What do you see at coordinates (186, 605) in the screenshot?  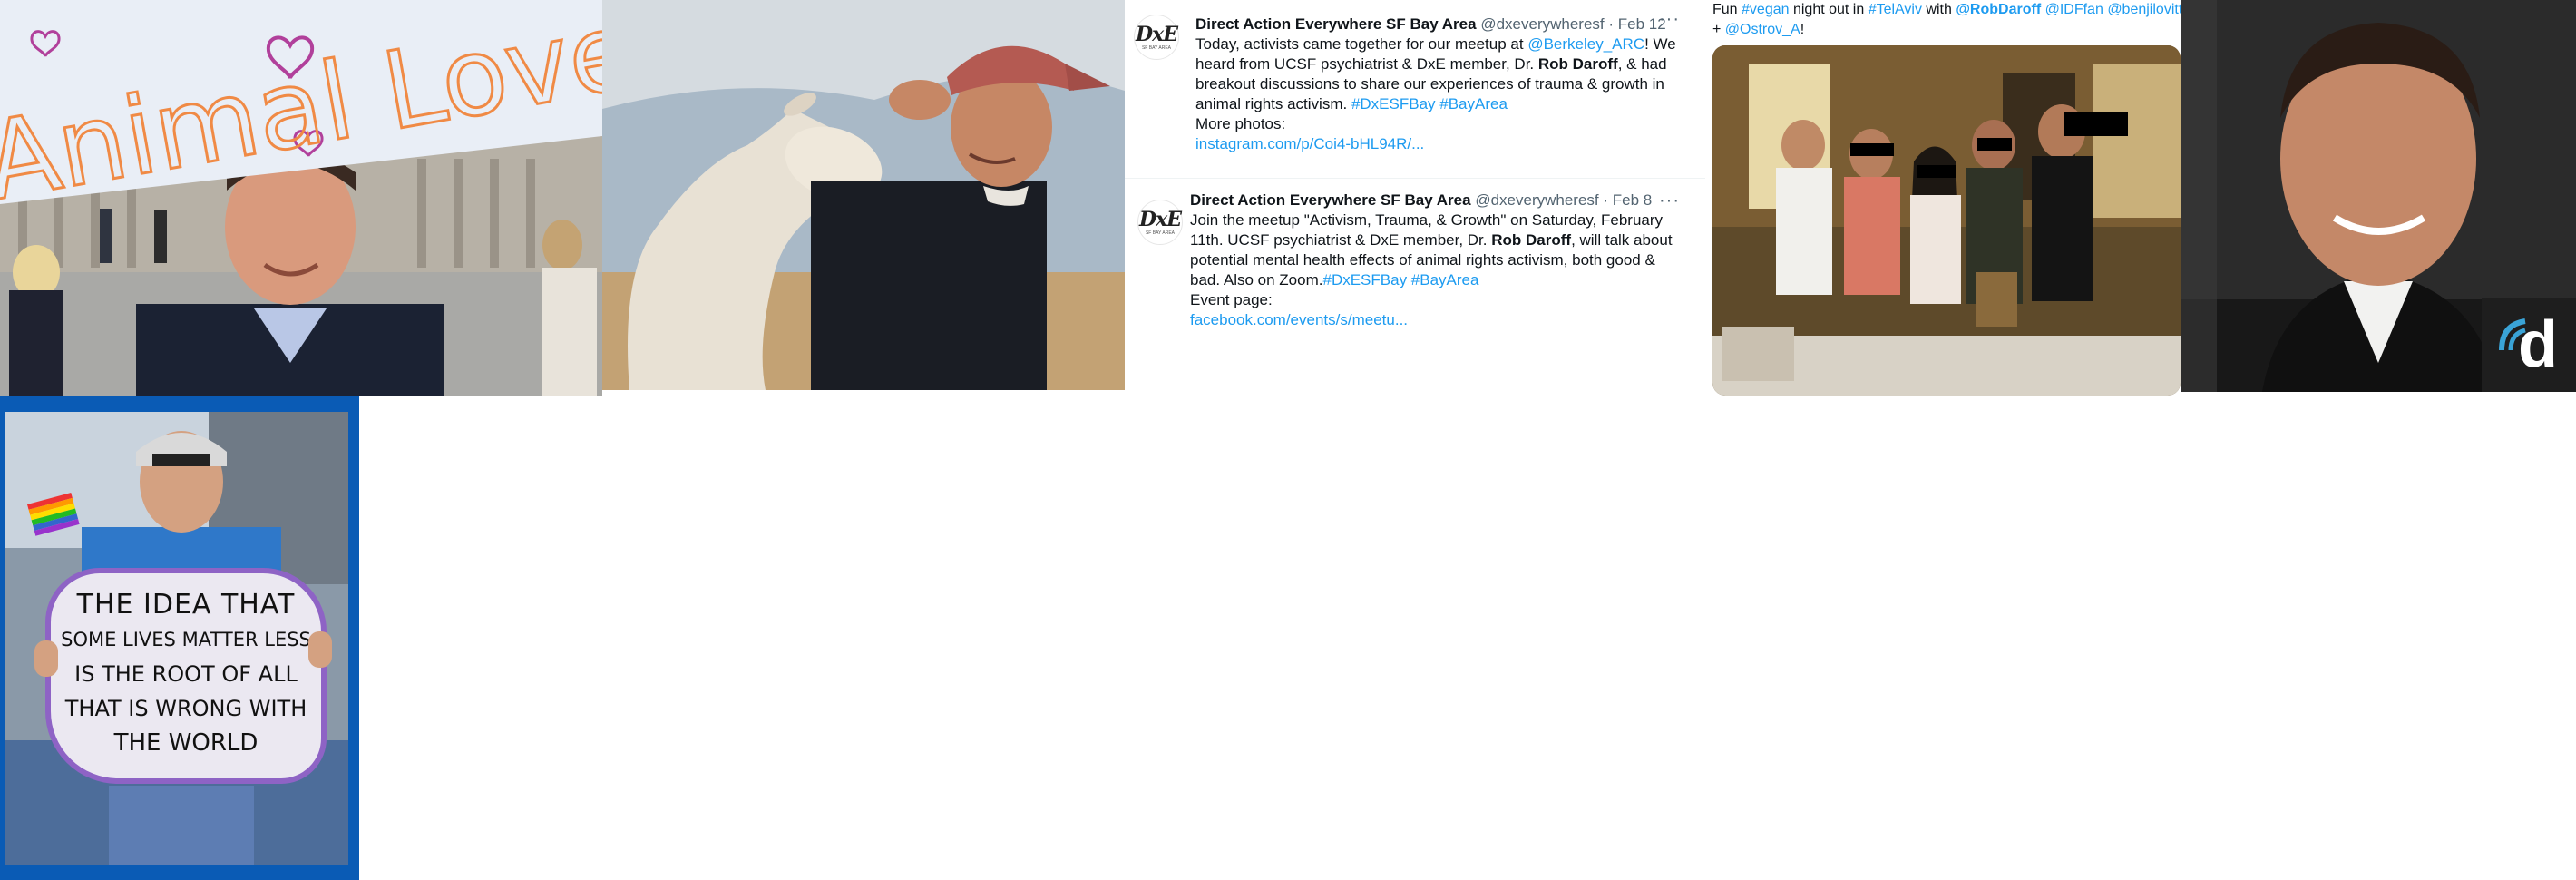 I see `sign-line: THE IDEA THAT` at bounding box center [186, 605].